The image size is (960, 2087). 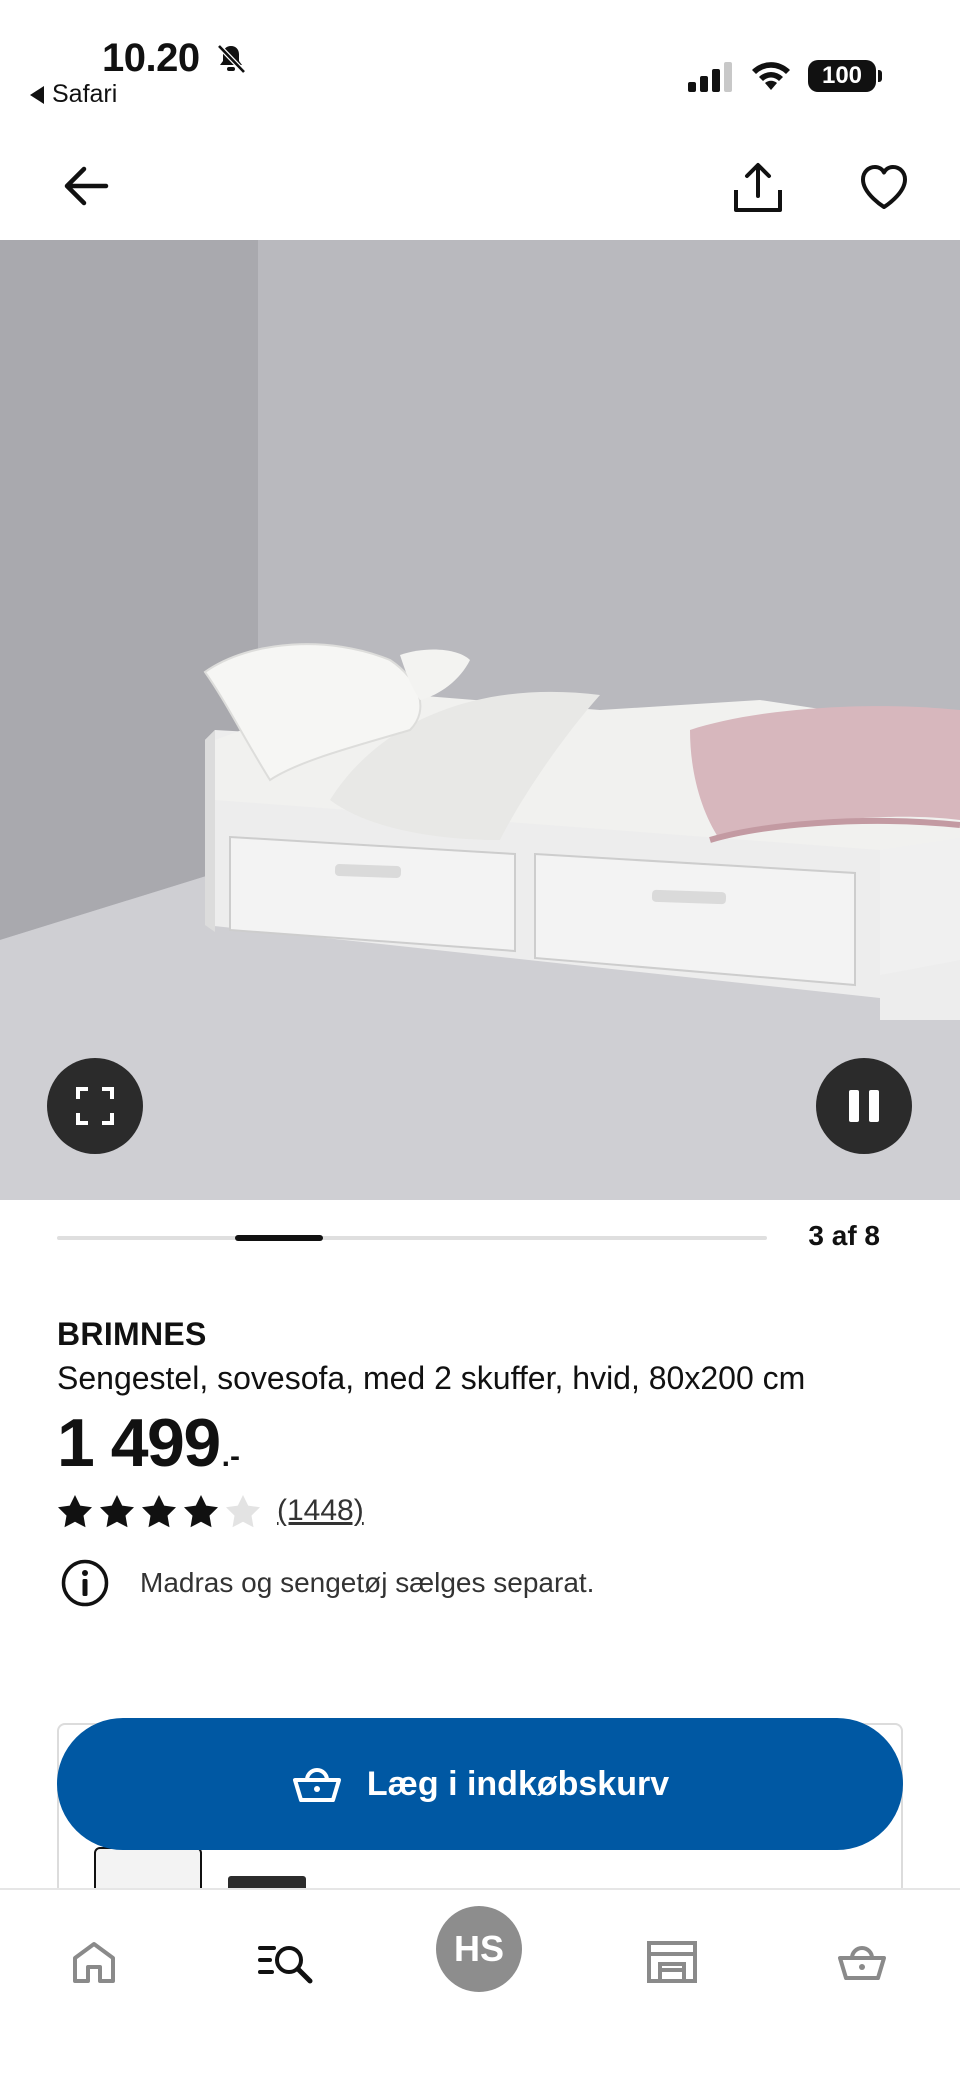 I want to click on gallery-progress-thumb, so click(x=279, y=1238).